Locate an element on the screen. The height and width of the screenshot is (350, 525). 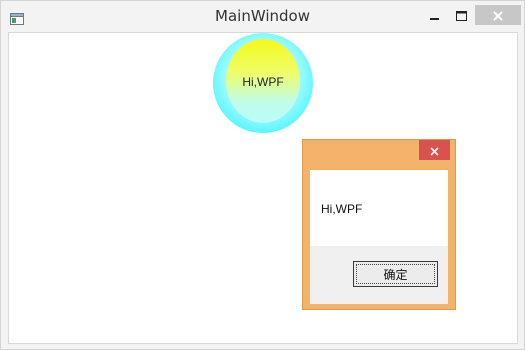
message-text: Hi,WPF is located at coordinates (342, 209).